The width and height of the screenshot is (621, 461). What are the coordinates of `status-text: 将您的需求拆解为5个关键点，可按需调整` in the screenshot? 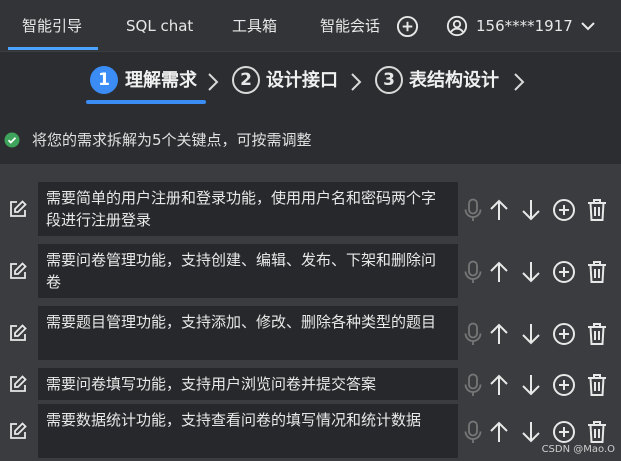 It's located at (172, 140).